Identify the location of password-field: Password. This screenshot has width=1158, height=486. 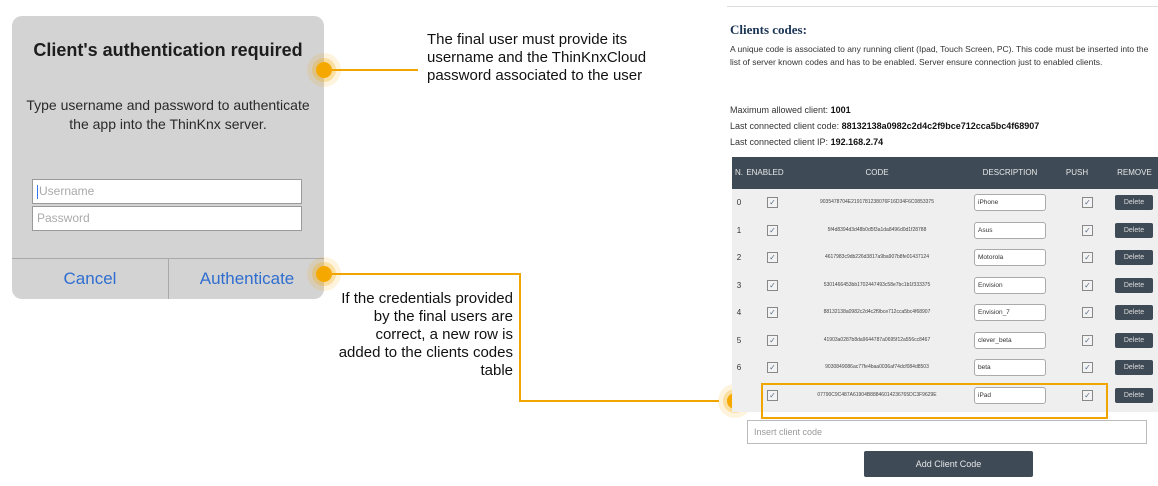
(167, 218).